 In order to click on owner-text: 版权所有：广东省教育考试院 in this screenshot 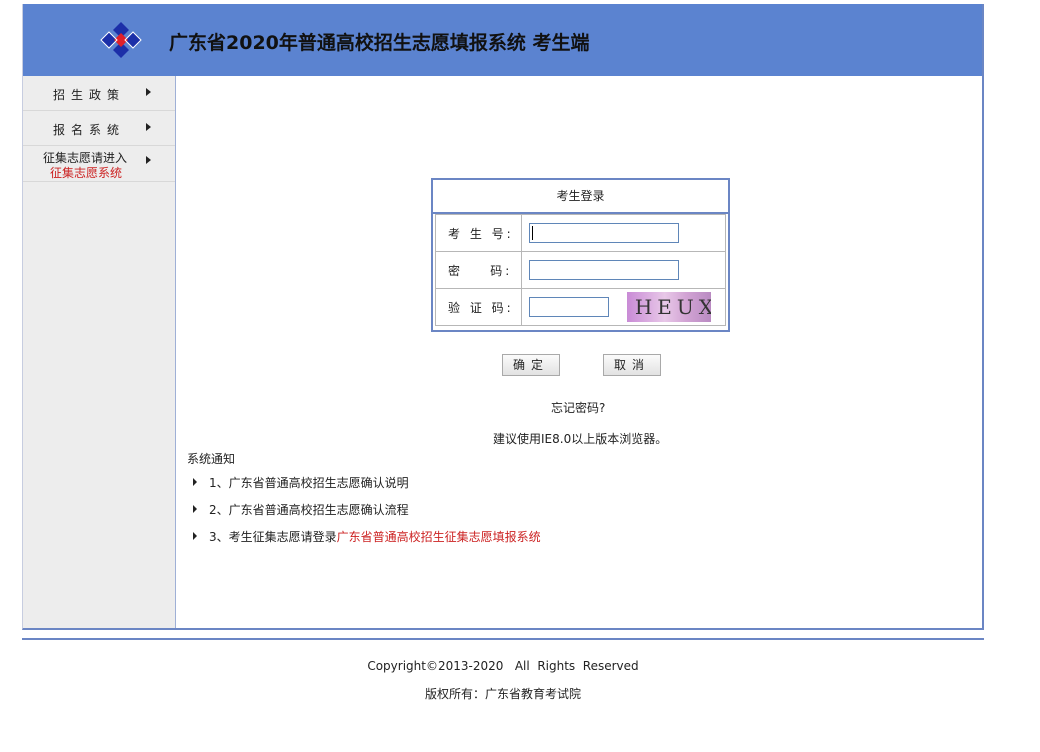, I will do `click(502, 694)`.